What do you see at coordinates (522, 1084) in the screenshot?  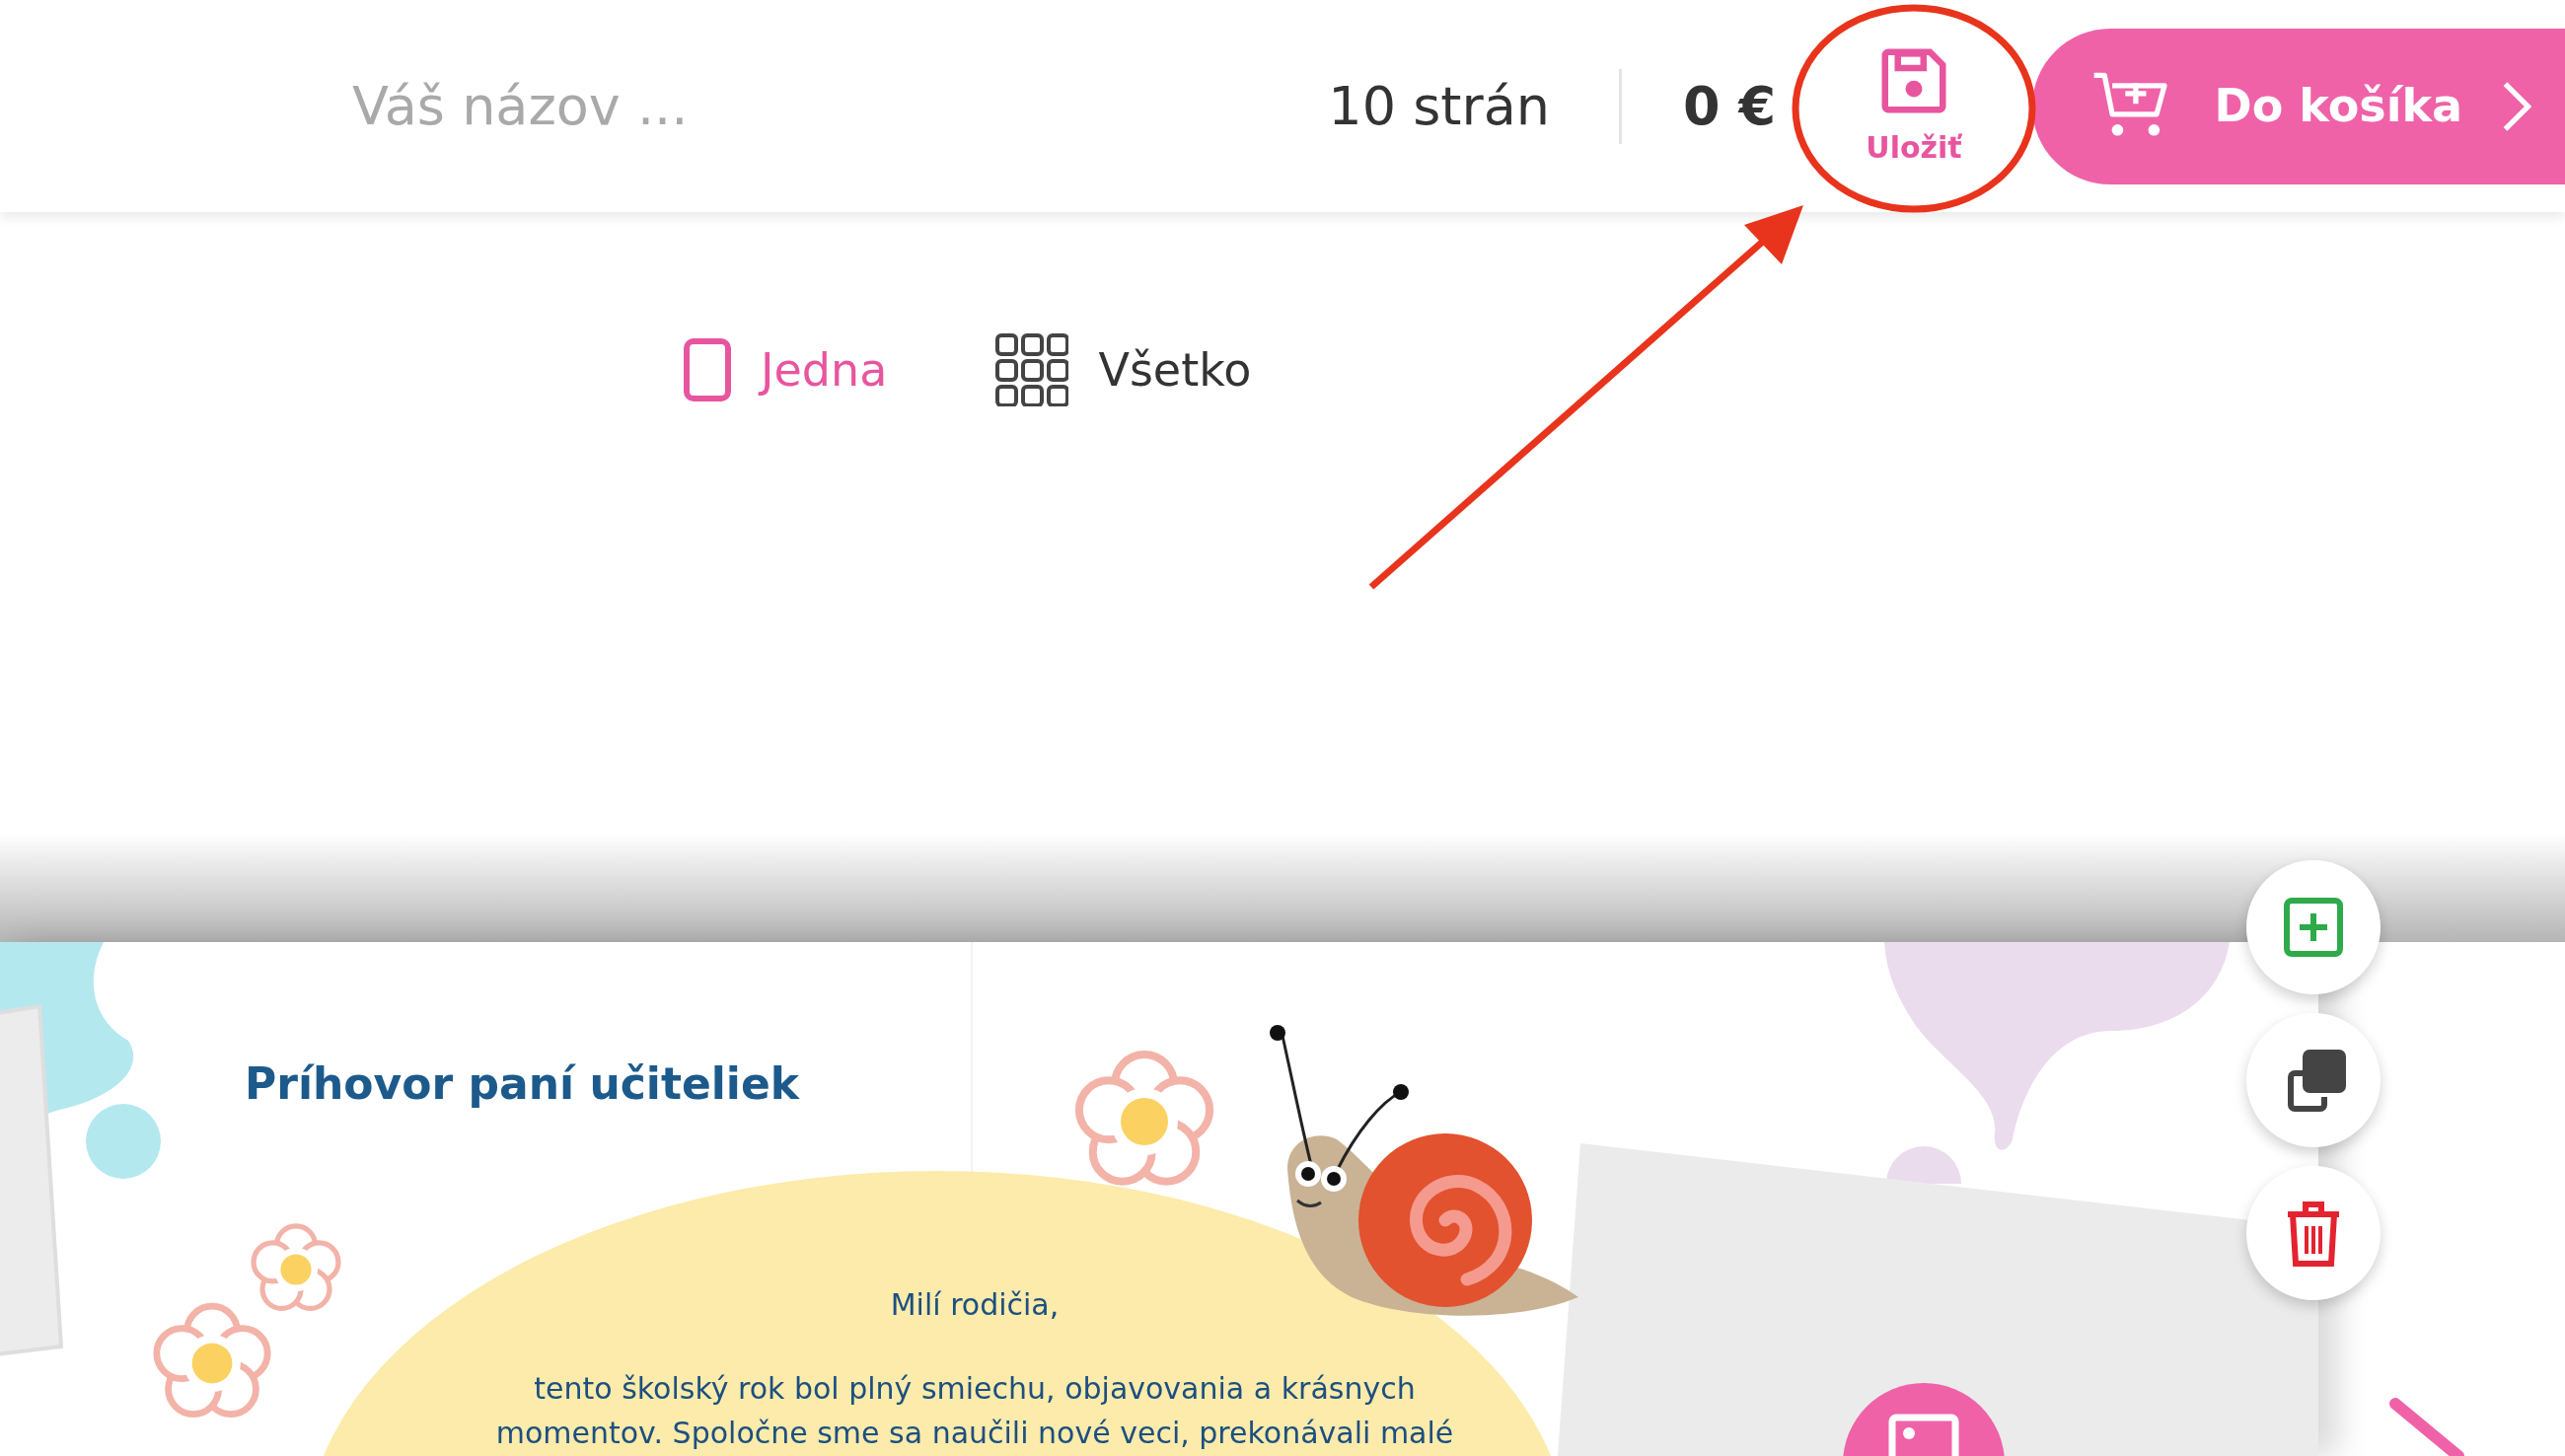 I see `page-title: Príhovor paní učiteliek` at bounding box center [522, 1084].